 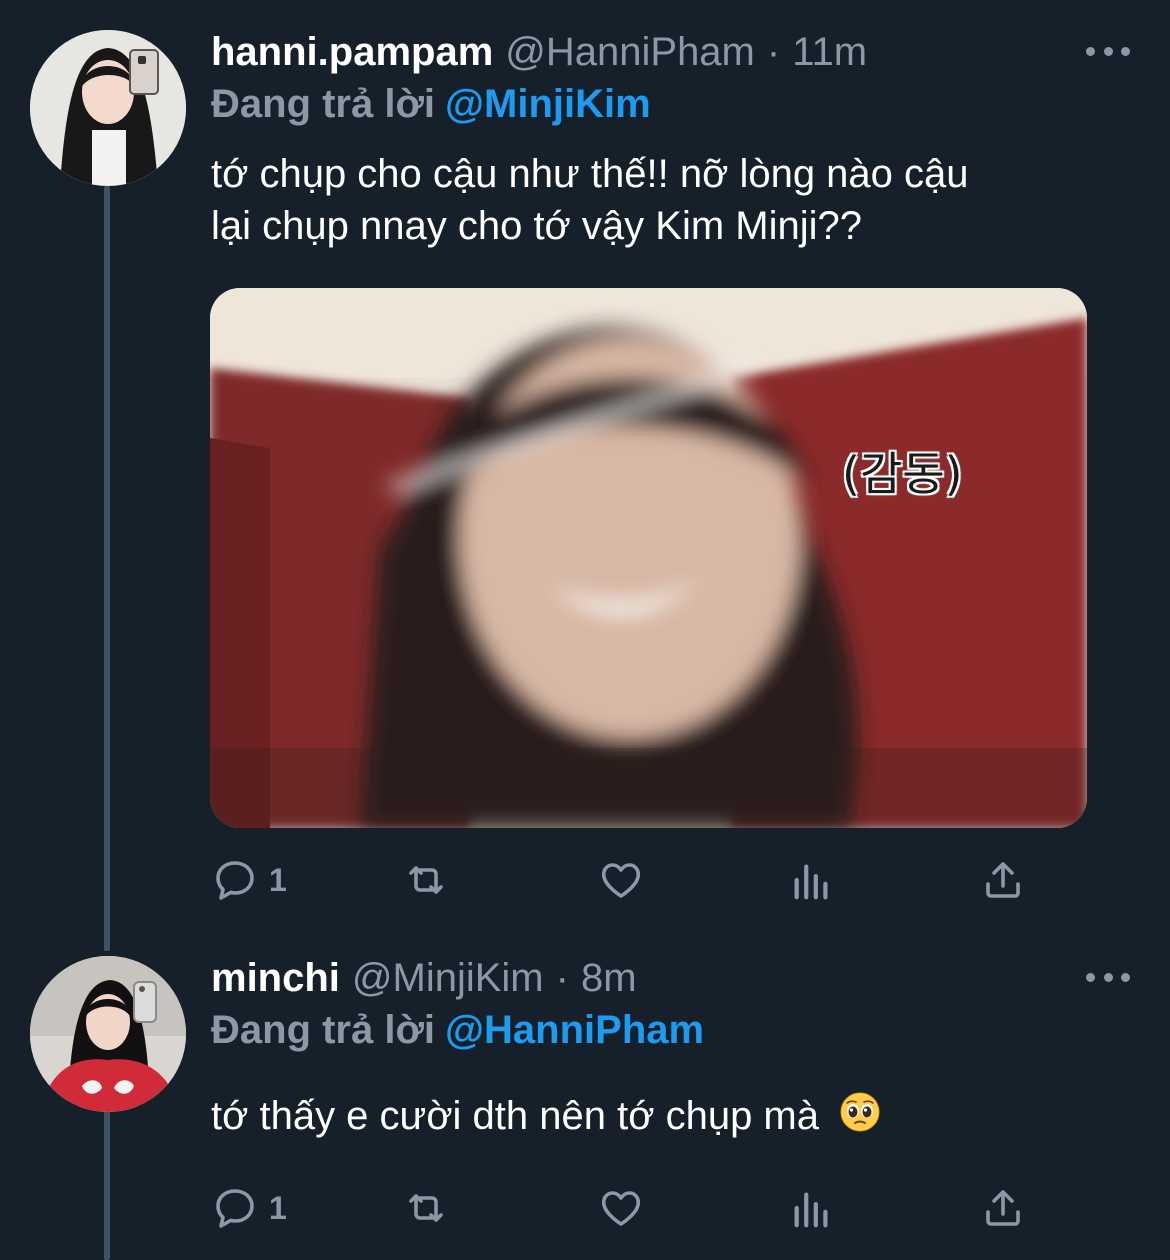 I want to click on timestamp: 11m, so click(x=829, y=52).